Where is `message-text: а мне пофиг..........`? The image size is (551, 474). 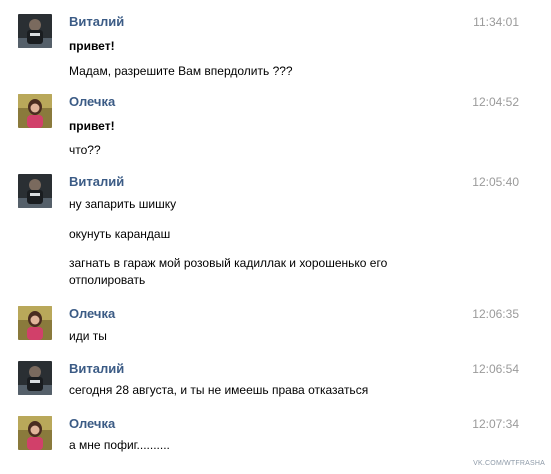
message-text: а мне пофиг.......... is located at coordinates (119, 445).